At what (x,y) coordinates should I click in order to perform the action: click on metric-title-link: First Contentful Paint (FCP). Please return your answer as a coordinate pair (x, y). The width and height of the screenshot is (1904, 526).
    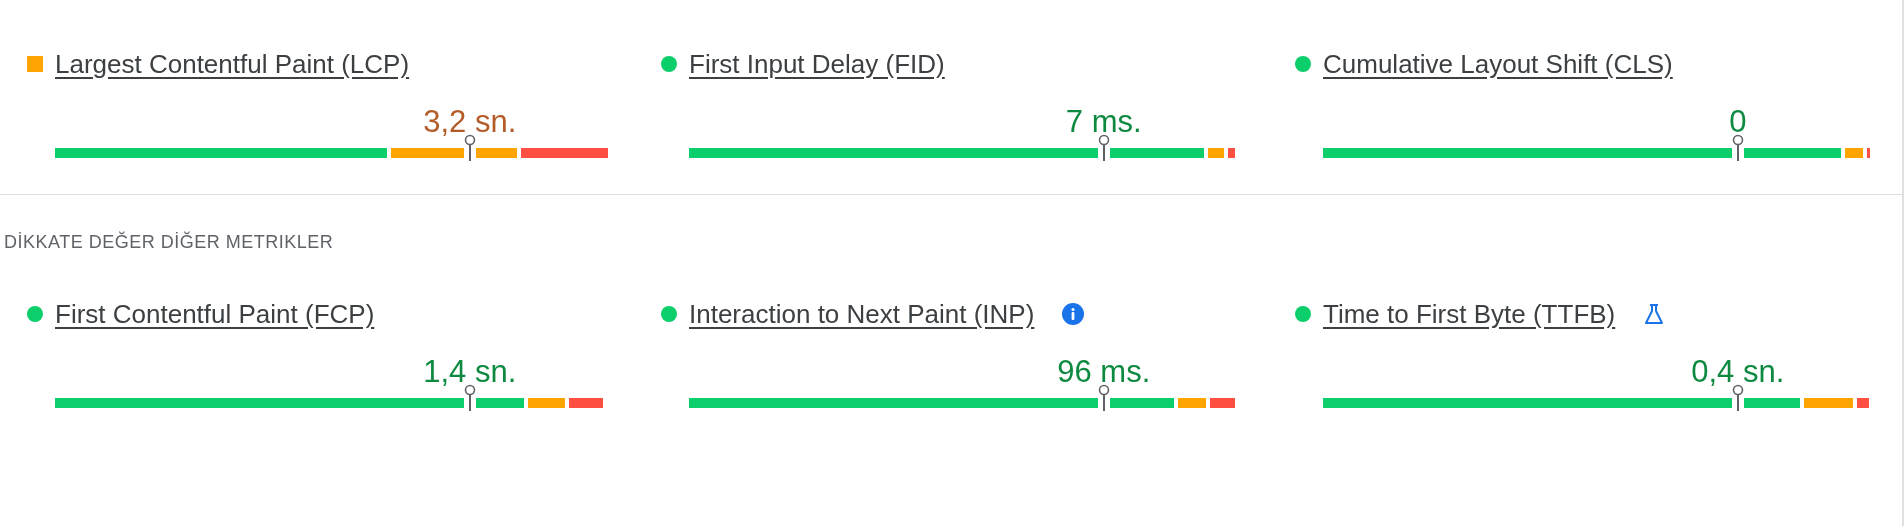
    Looking at the image, I should click on (215, 314).